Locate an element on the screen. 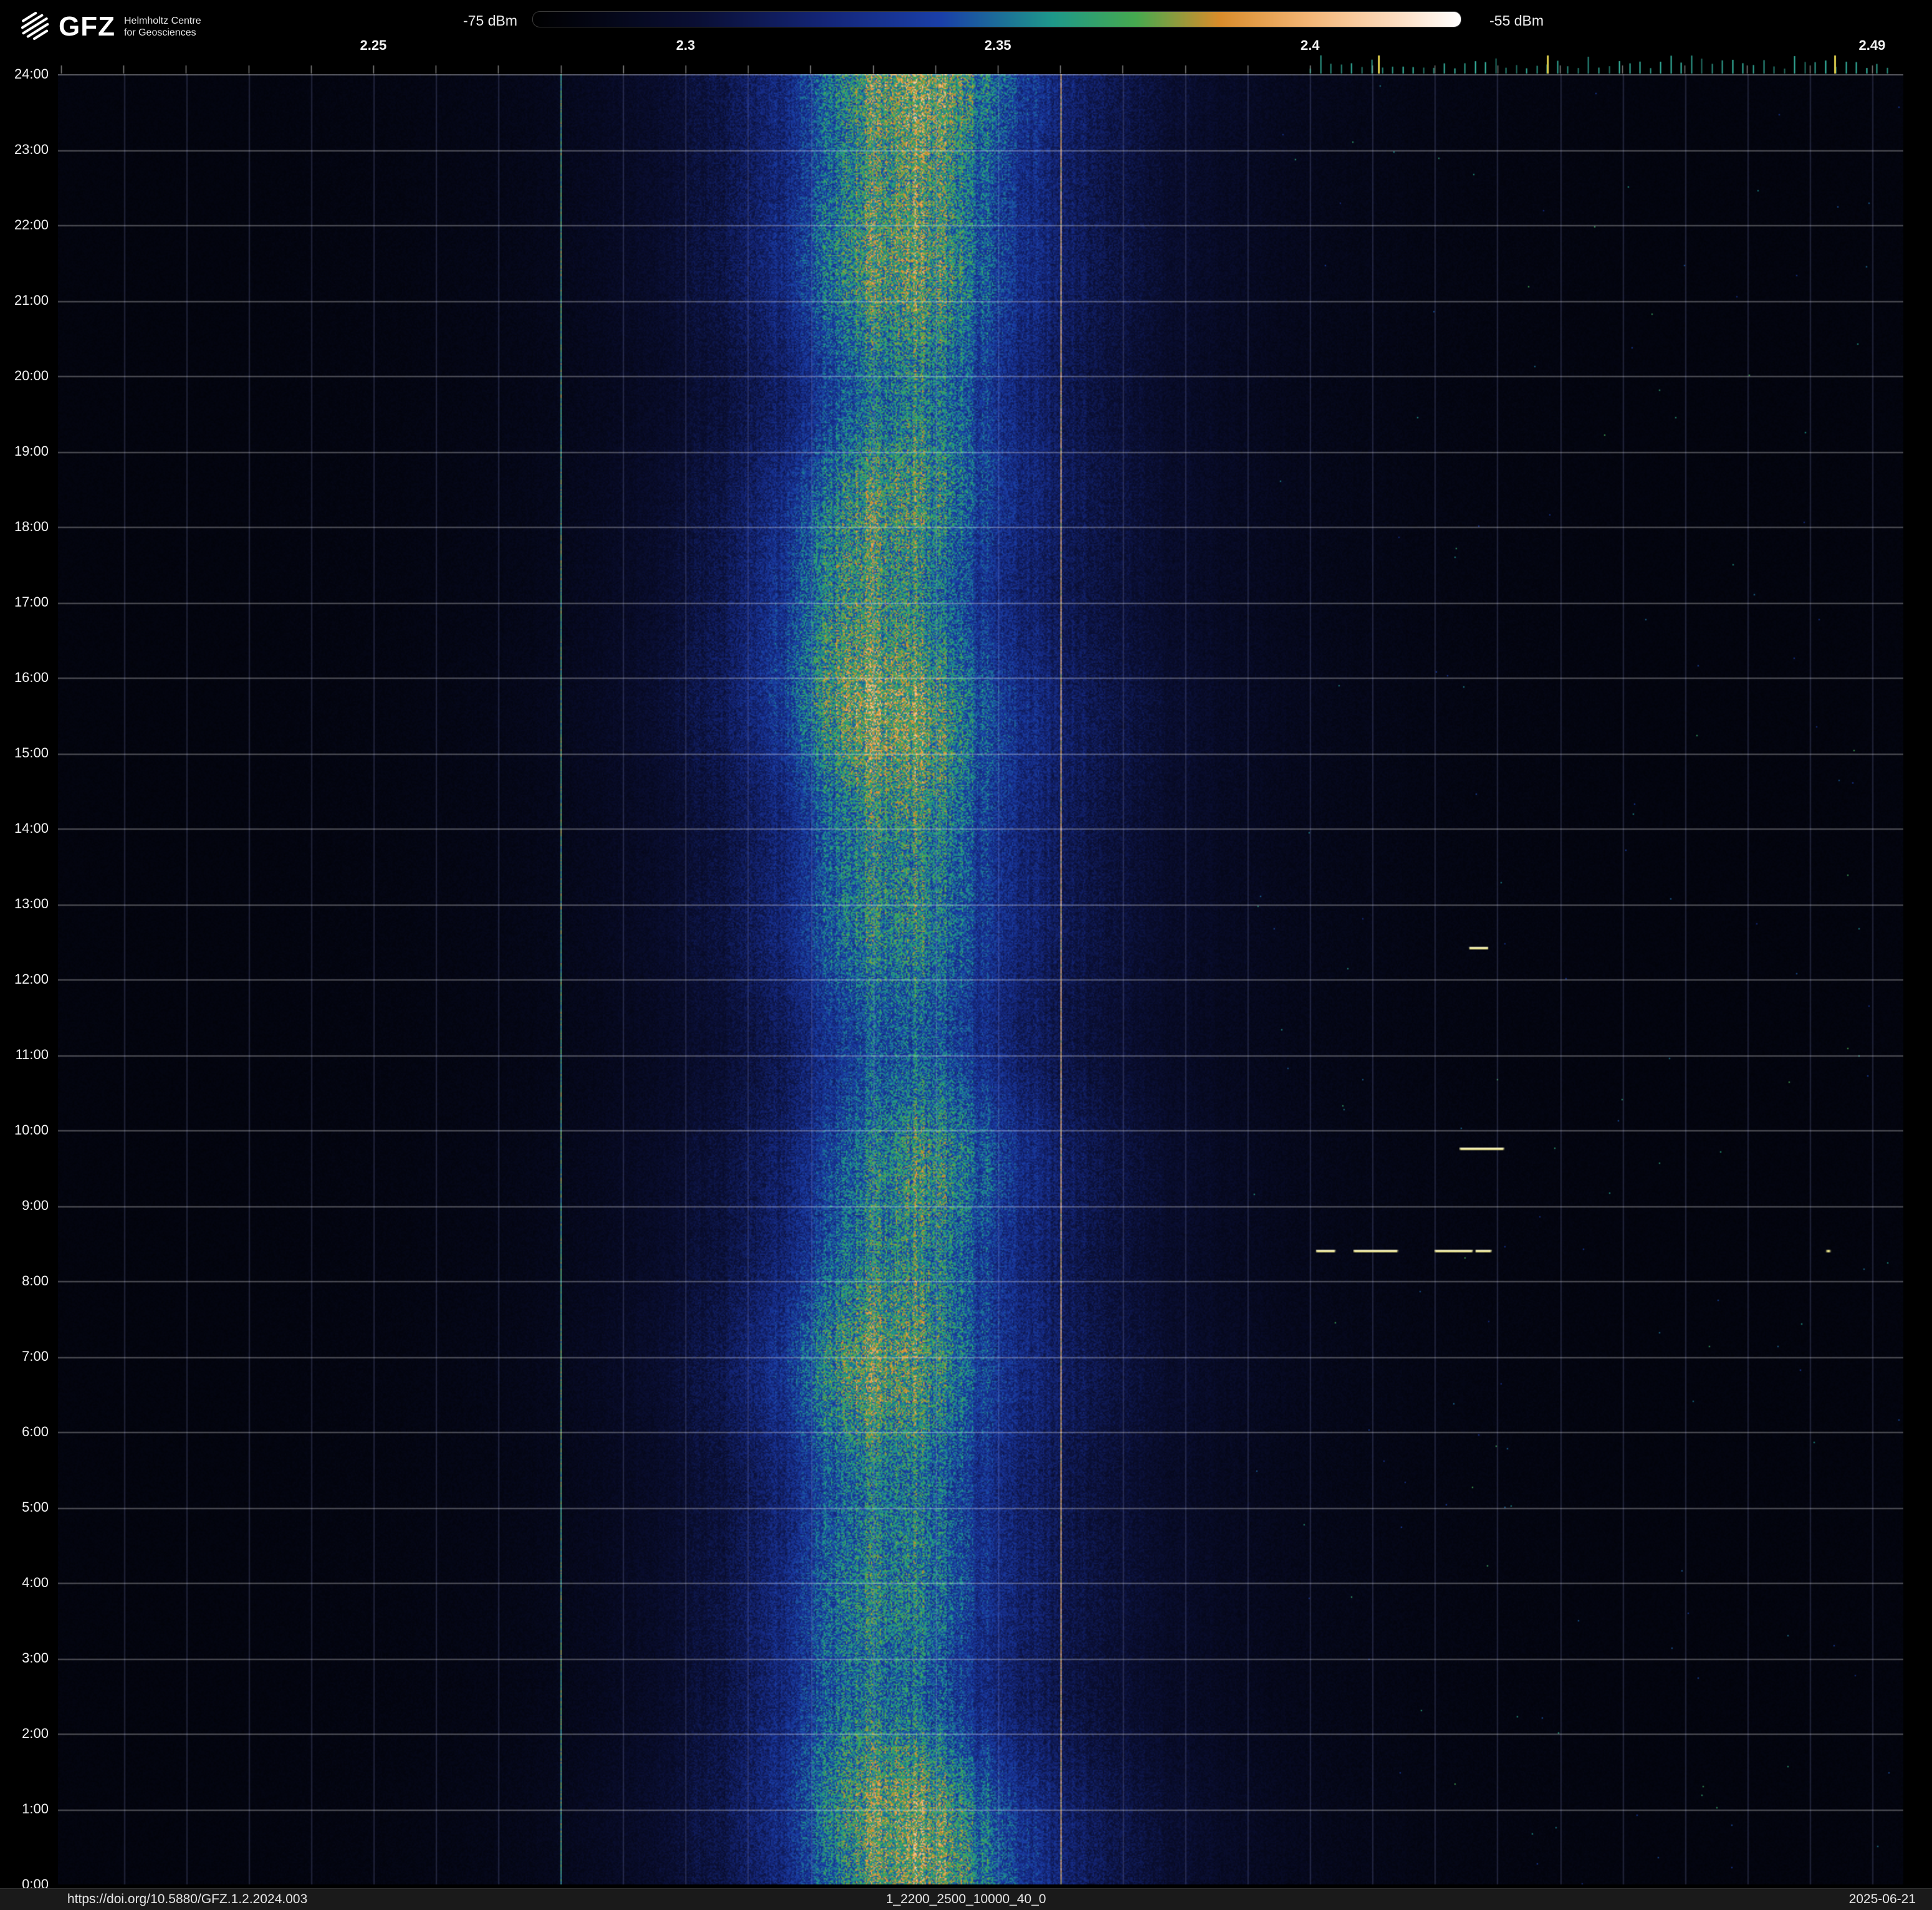  time-tick-label: 22:00 is located at coordinates (31, 225).